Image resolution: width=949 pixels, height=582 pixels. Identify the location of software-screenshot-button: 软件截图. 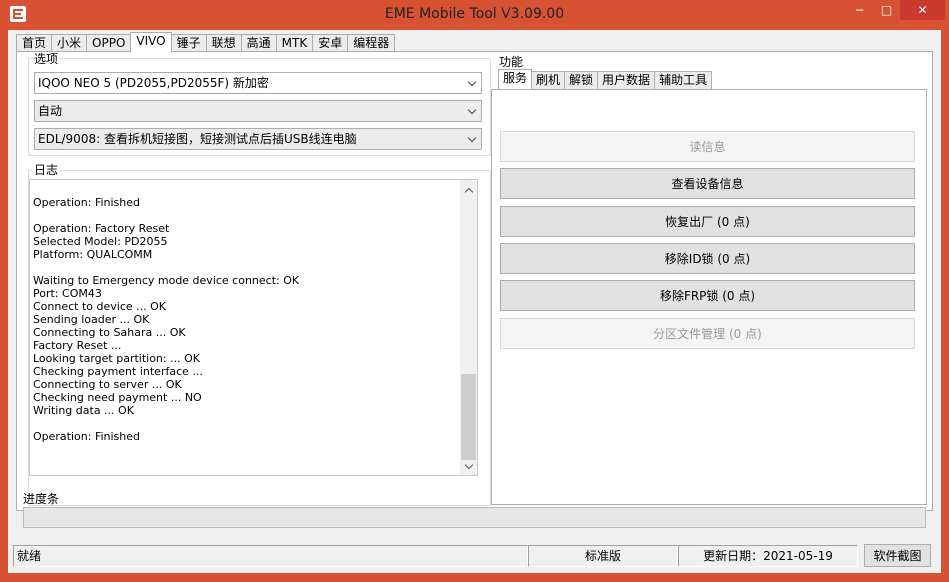
(897, 555).